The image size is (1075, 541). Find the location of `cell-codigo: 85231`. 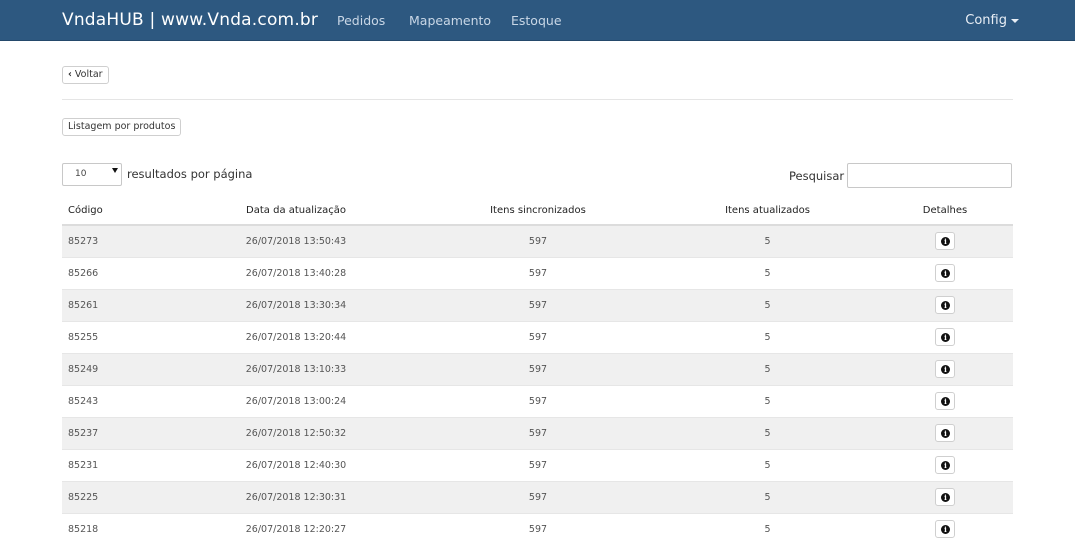

cell-codigo: 85231 is located at coordinates (118, 464).